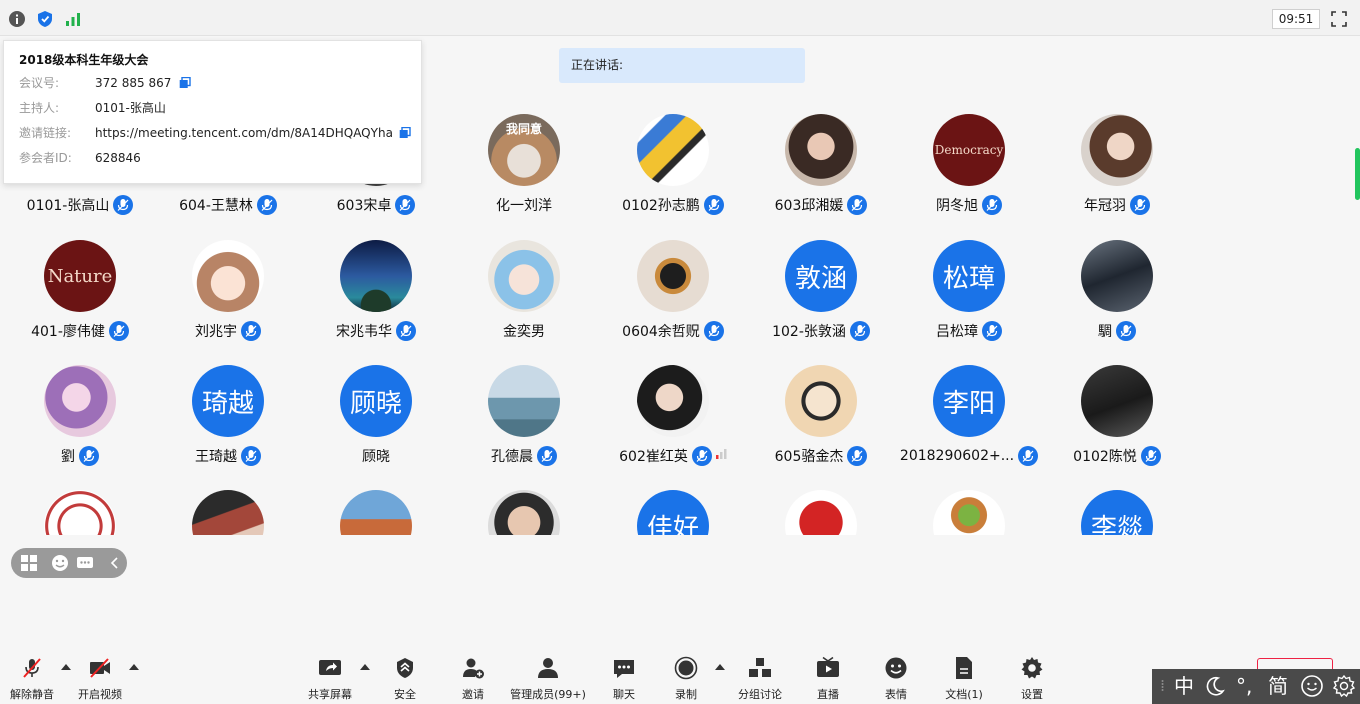  I want to click on ime-emoji-icon, so click(1312, 686).